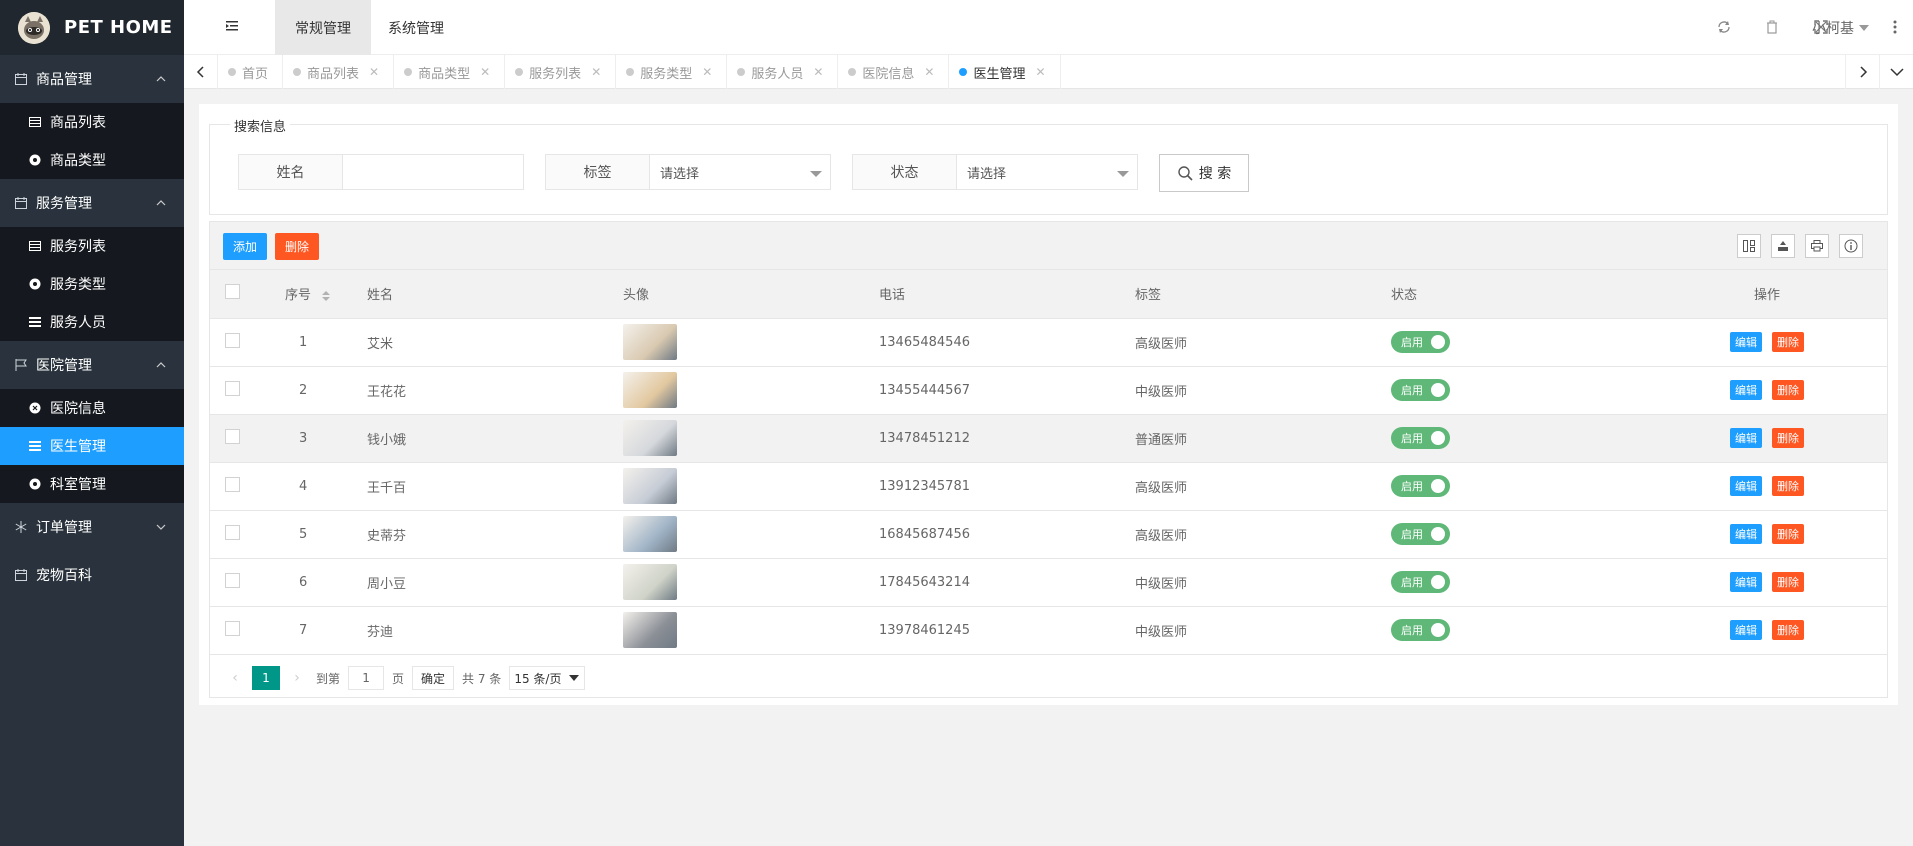  I want to click on header-index: 序号, so click(326, 294).